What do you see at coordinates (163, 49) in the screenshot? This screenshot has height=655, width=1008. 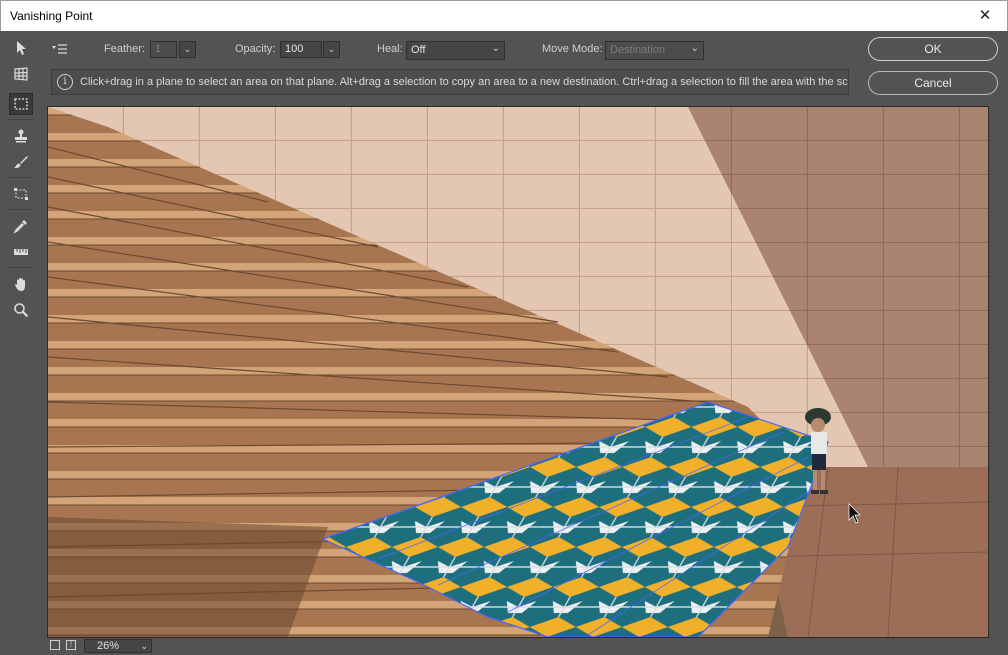 I see `feather-field: 1` at bounding box center [163, 49].